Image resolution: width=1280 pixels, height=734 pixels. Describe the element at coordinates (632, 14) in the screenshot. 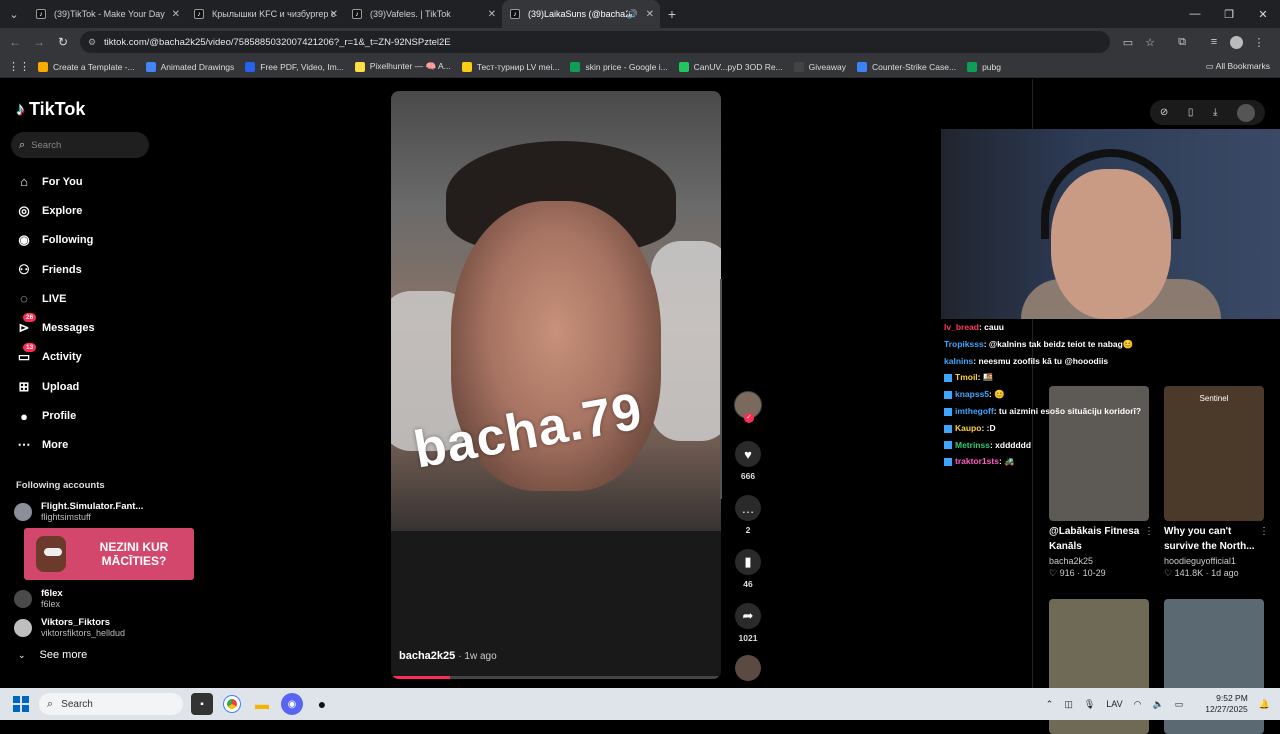

I see `speaker-icon: 🔊` at that location.